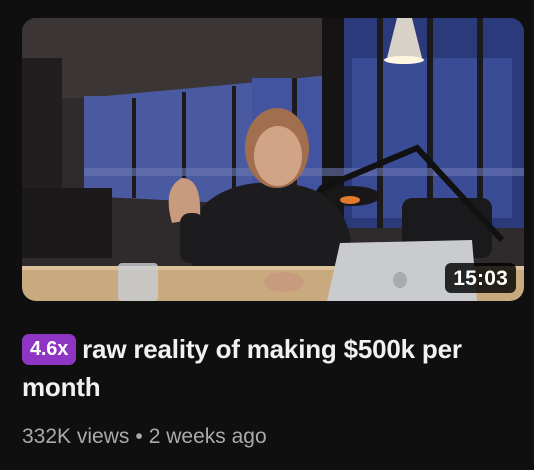 The image size is (534, 470). Describe the element at coordinates (242, 368) in the screenshot. I see `video-title-text: raw reality of making $500k per month` at that location.